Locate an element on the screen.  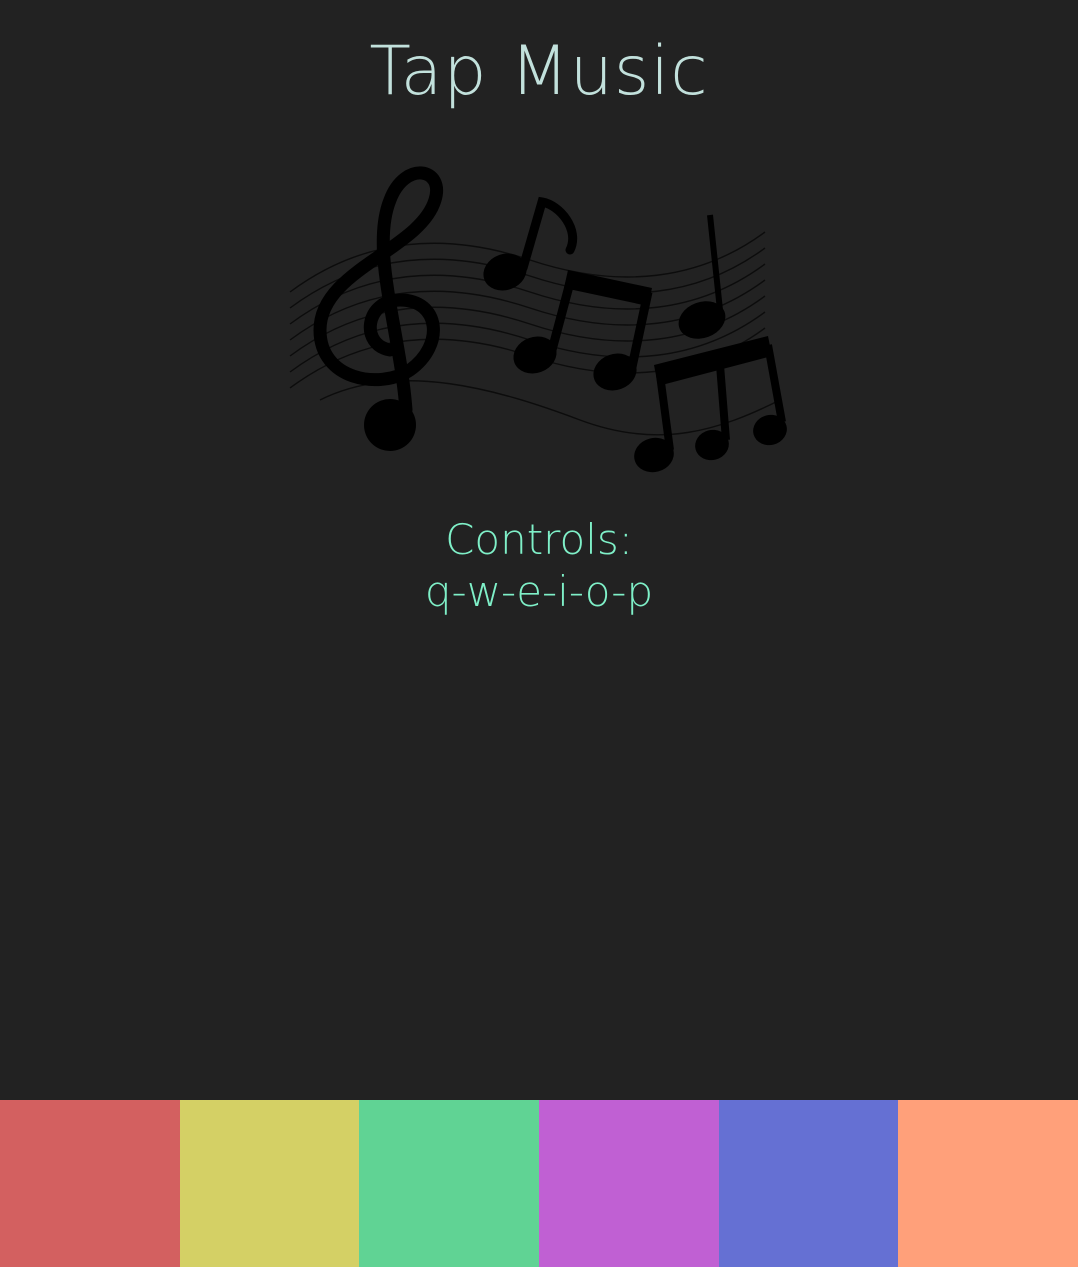
pad-i is located at coordinates (629, 1183).